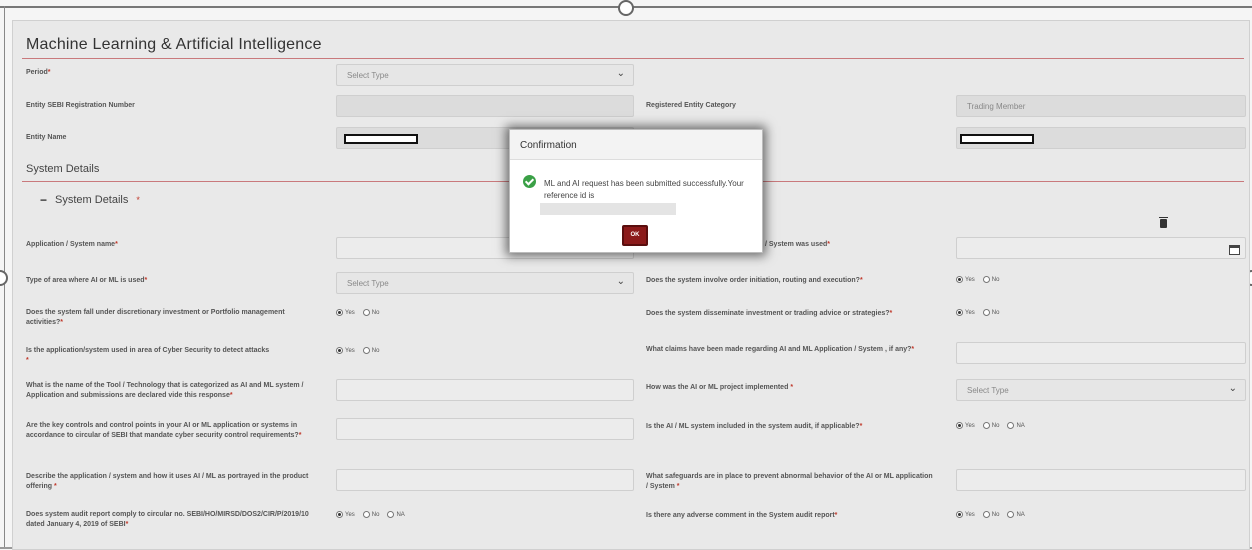 This screenshot has width=1252, height=550. Describe the element at coordinates (977, 279) in the screenshot. I see `order-initiation-radio-group: Yes No` at that location.